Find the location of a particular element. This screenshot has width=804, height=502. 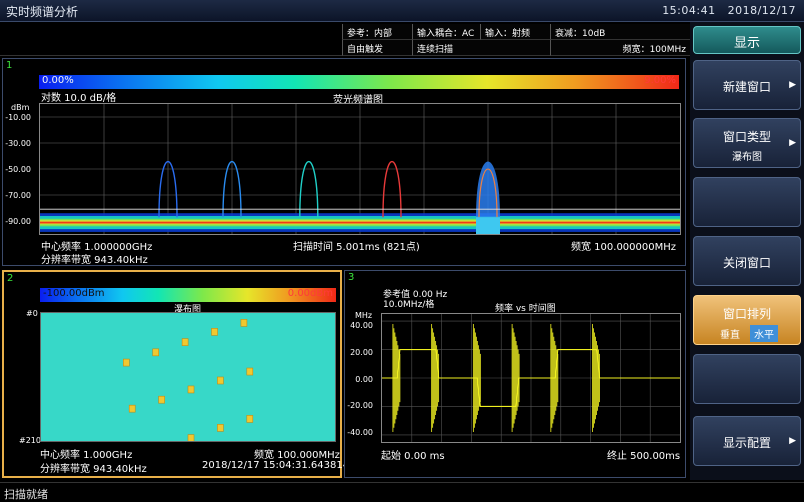

color-scale-bar: -100.00dBm 0.00dBm is located at coordinates (188, 295).